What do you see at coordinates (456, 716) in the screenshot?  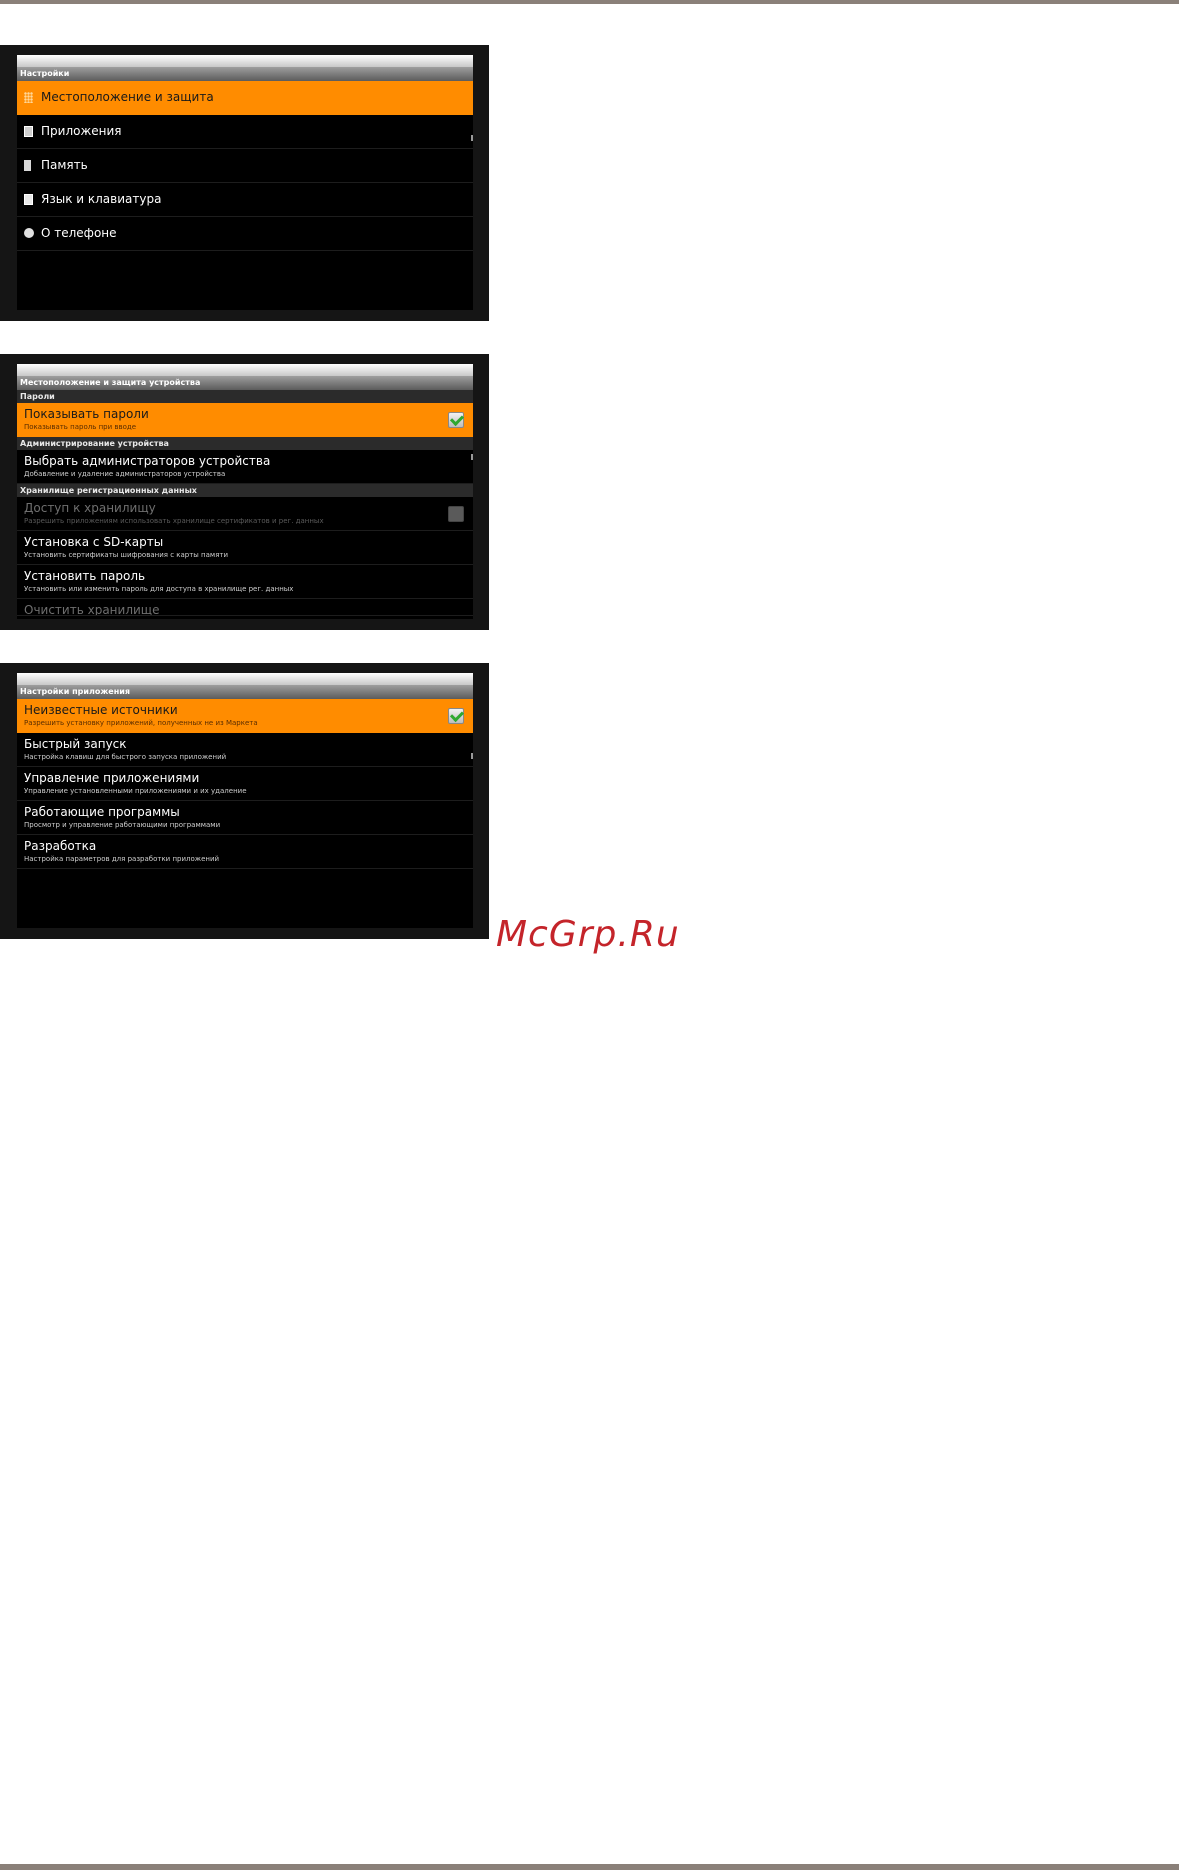 I see `unknown-sources-checkbox` at bounding box center [456, 716].